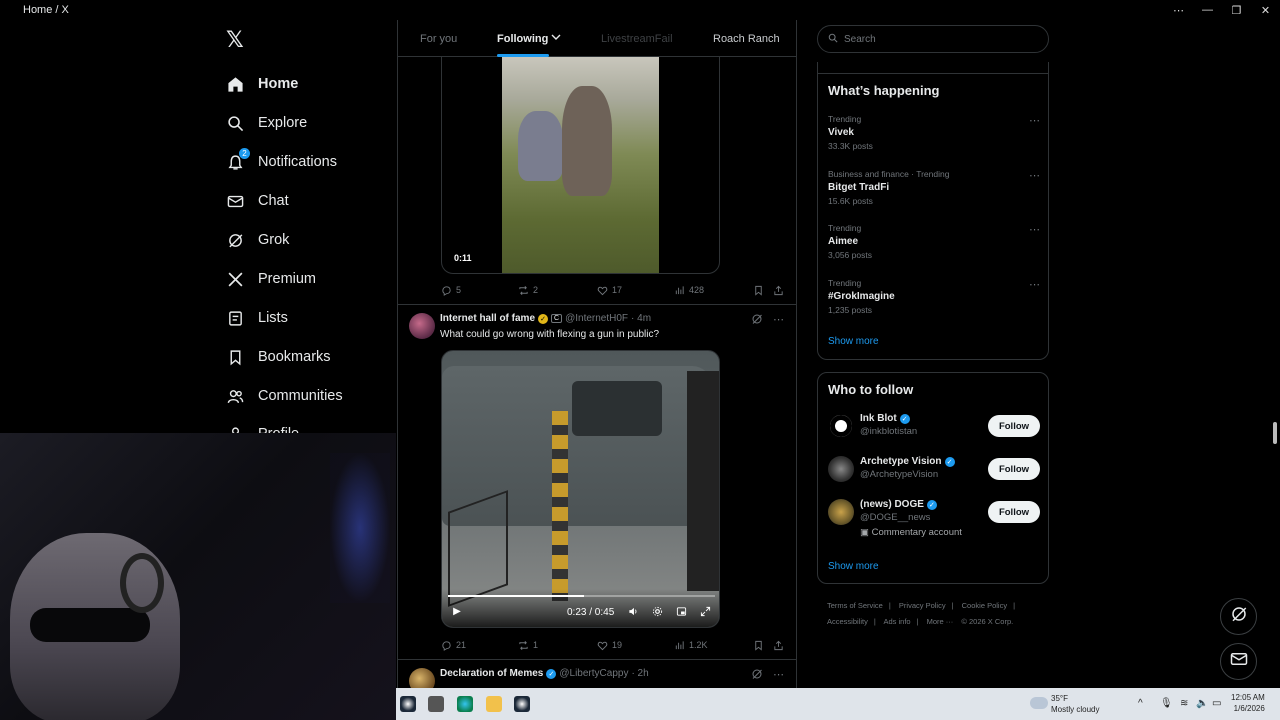  What do you see at coordinates (257, 318) in the screenshot?
I see `sidebar-item-lists: Lists` at bounding box center [257, 318].